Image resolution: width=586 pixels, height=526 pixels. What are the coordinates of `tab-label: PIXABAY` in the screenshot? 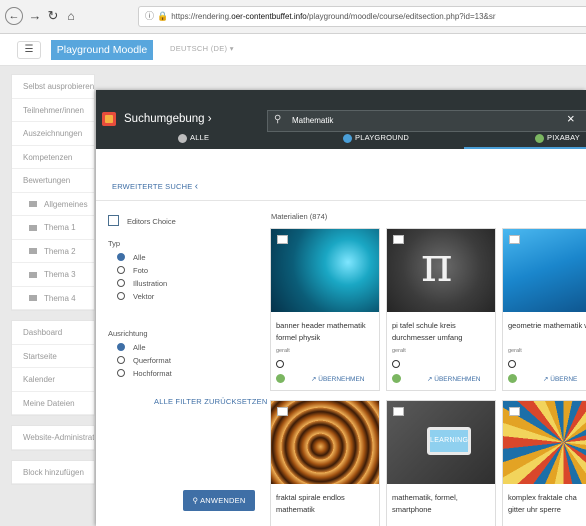 It's located at (563, 137).